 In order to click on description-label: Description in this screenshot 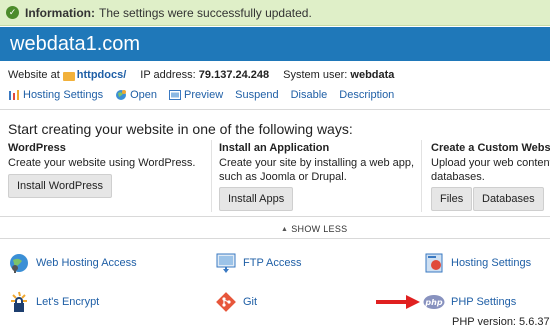, I will do `click(367, 95)`.